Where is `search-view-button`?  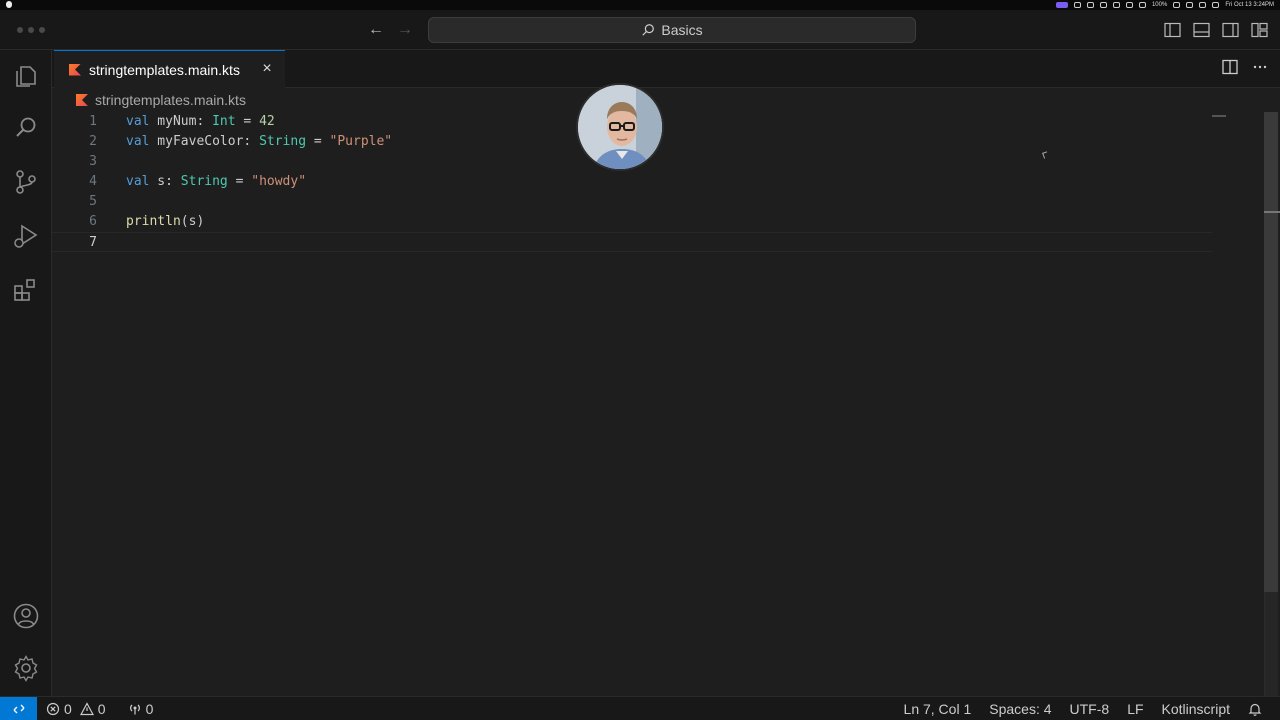
search-view-button is located at coordinates (26, 128).